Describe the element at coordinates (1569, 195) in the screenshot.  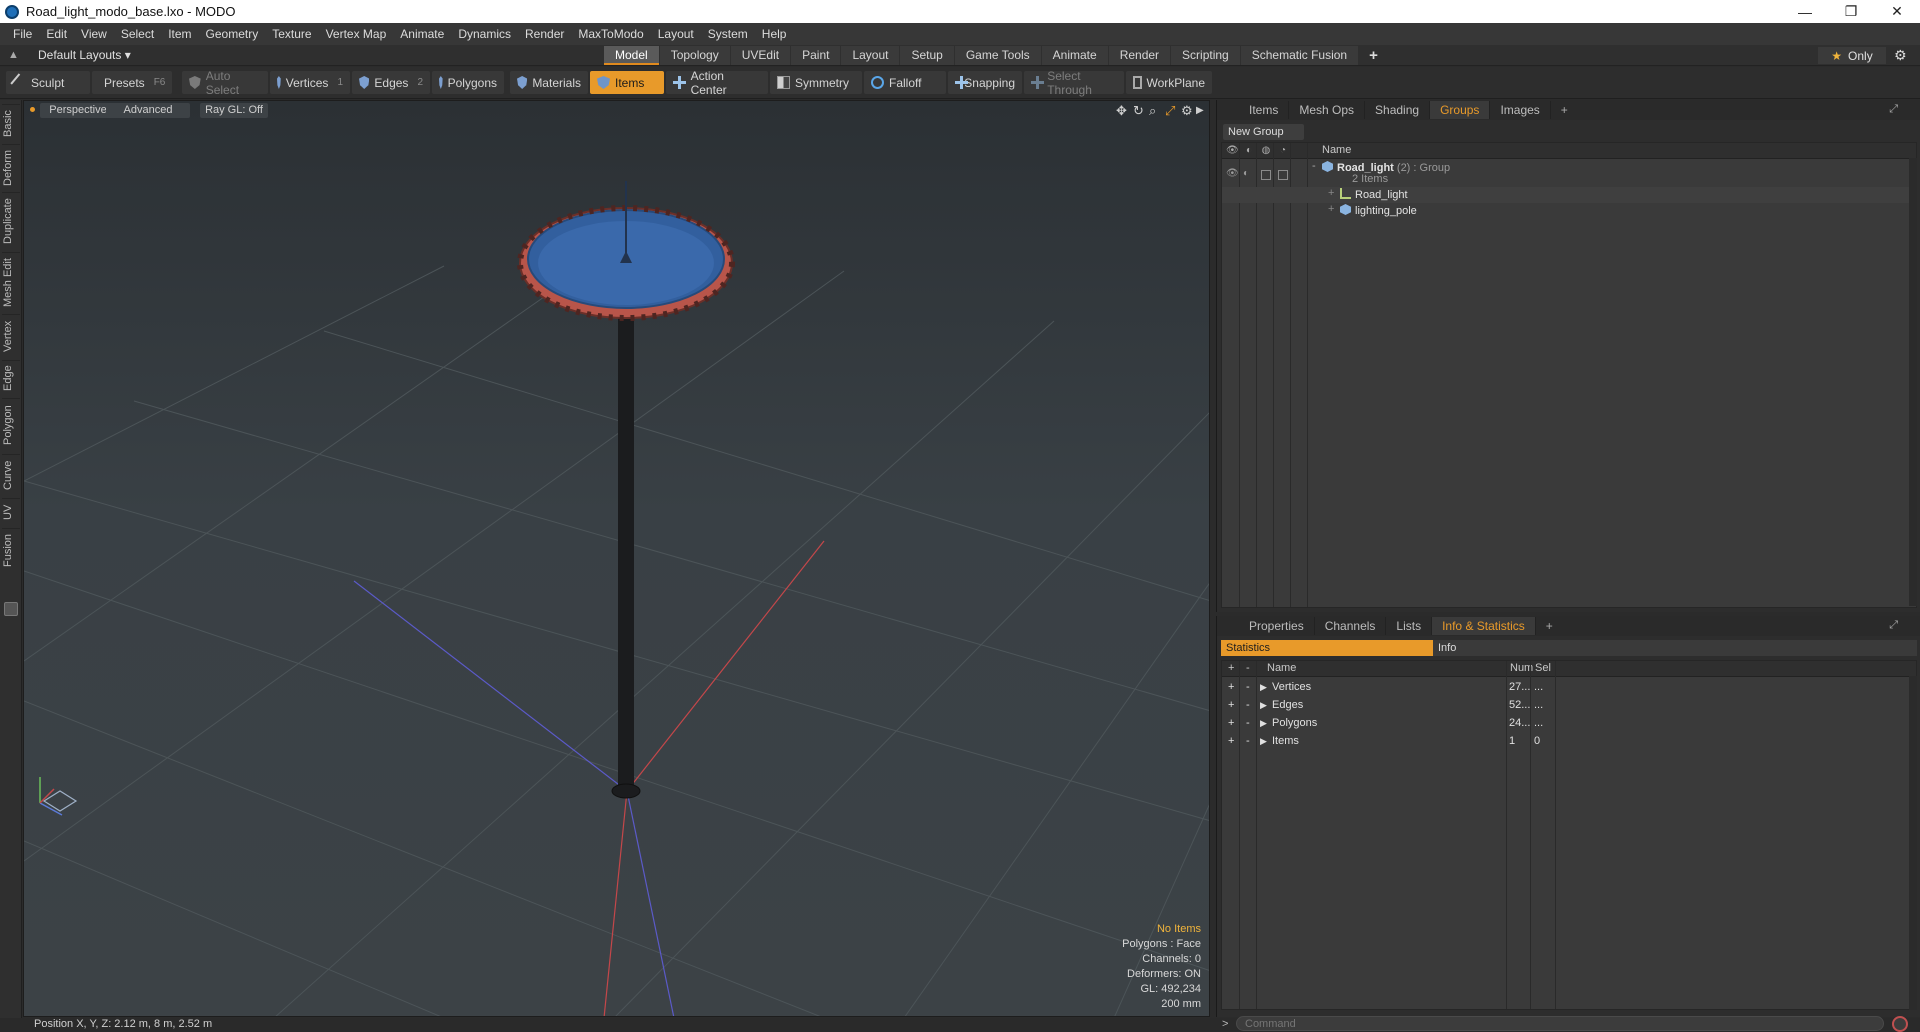
I see `group-child-row: + Road_light` at that location.